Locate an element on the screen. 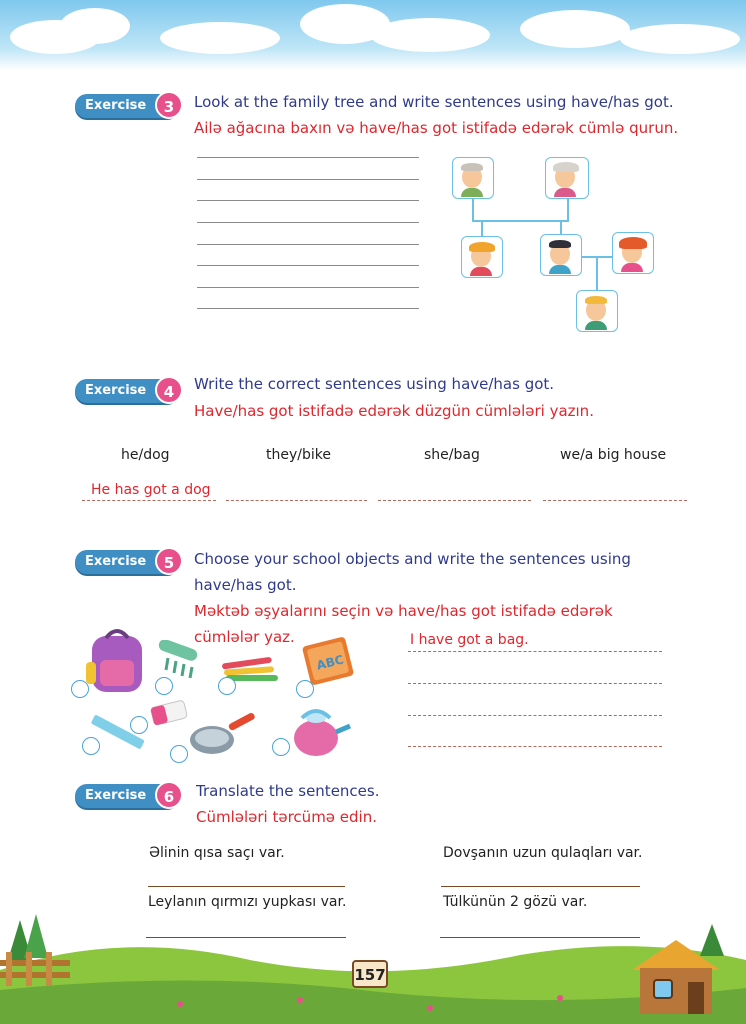  kettle-icon is located at coordinates (322, 732).